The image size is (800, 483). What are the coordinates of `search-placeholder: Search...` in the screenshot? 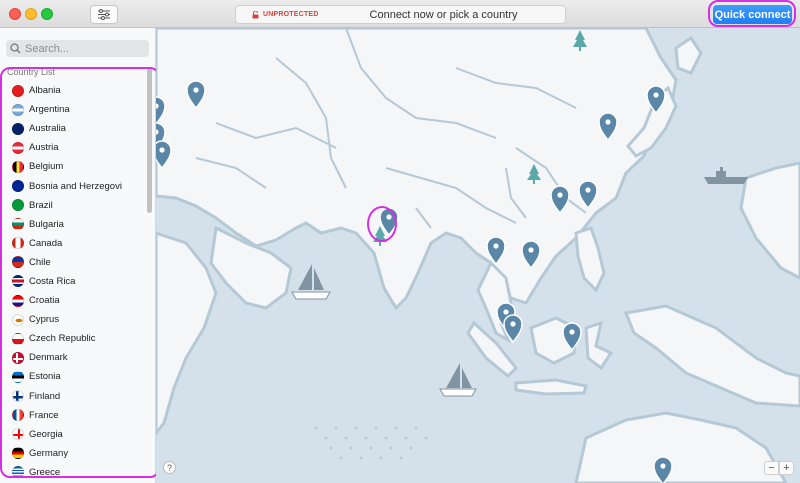 It's located at (47, 48).